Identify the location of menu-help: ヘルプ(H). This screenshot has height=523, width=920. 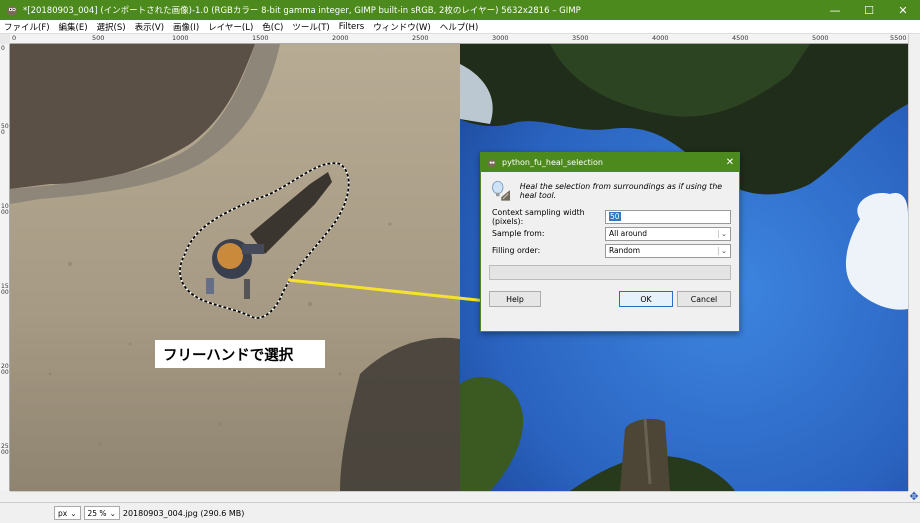
(459, 27).